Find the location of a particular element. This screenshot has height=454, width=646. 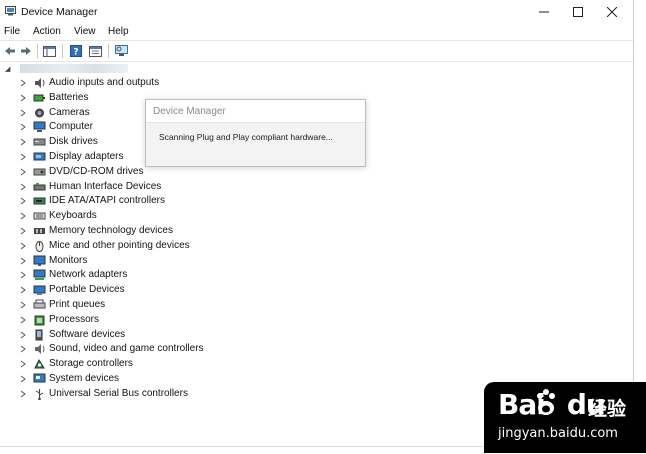

tree-category-label: Human Interface Devices is located at coordinates (105, 186).